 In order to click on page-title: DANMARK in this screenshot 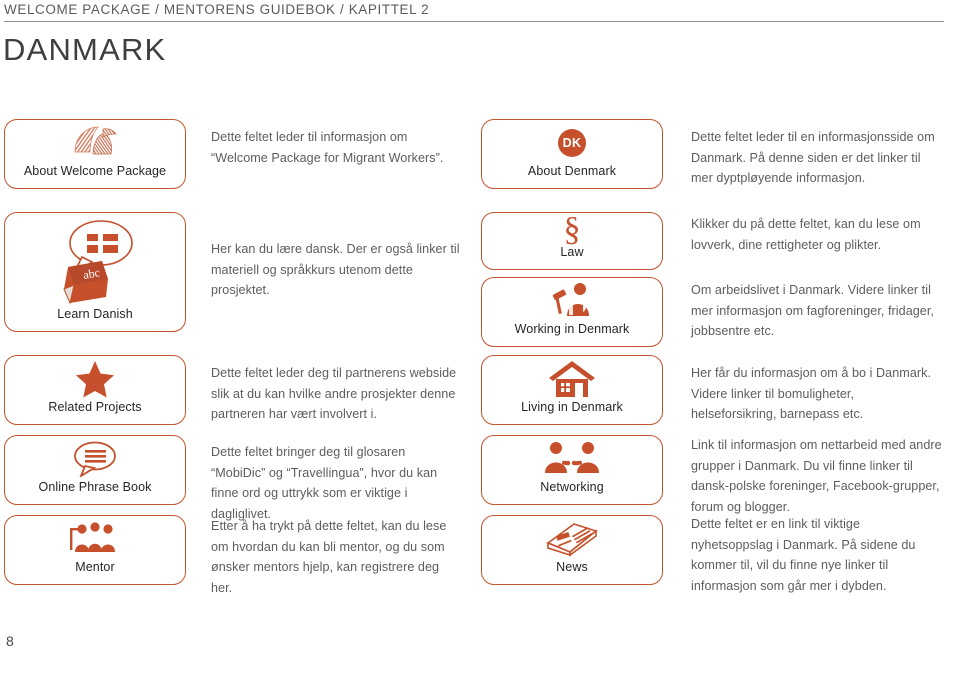, I will do `click(85, 49)`.